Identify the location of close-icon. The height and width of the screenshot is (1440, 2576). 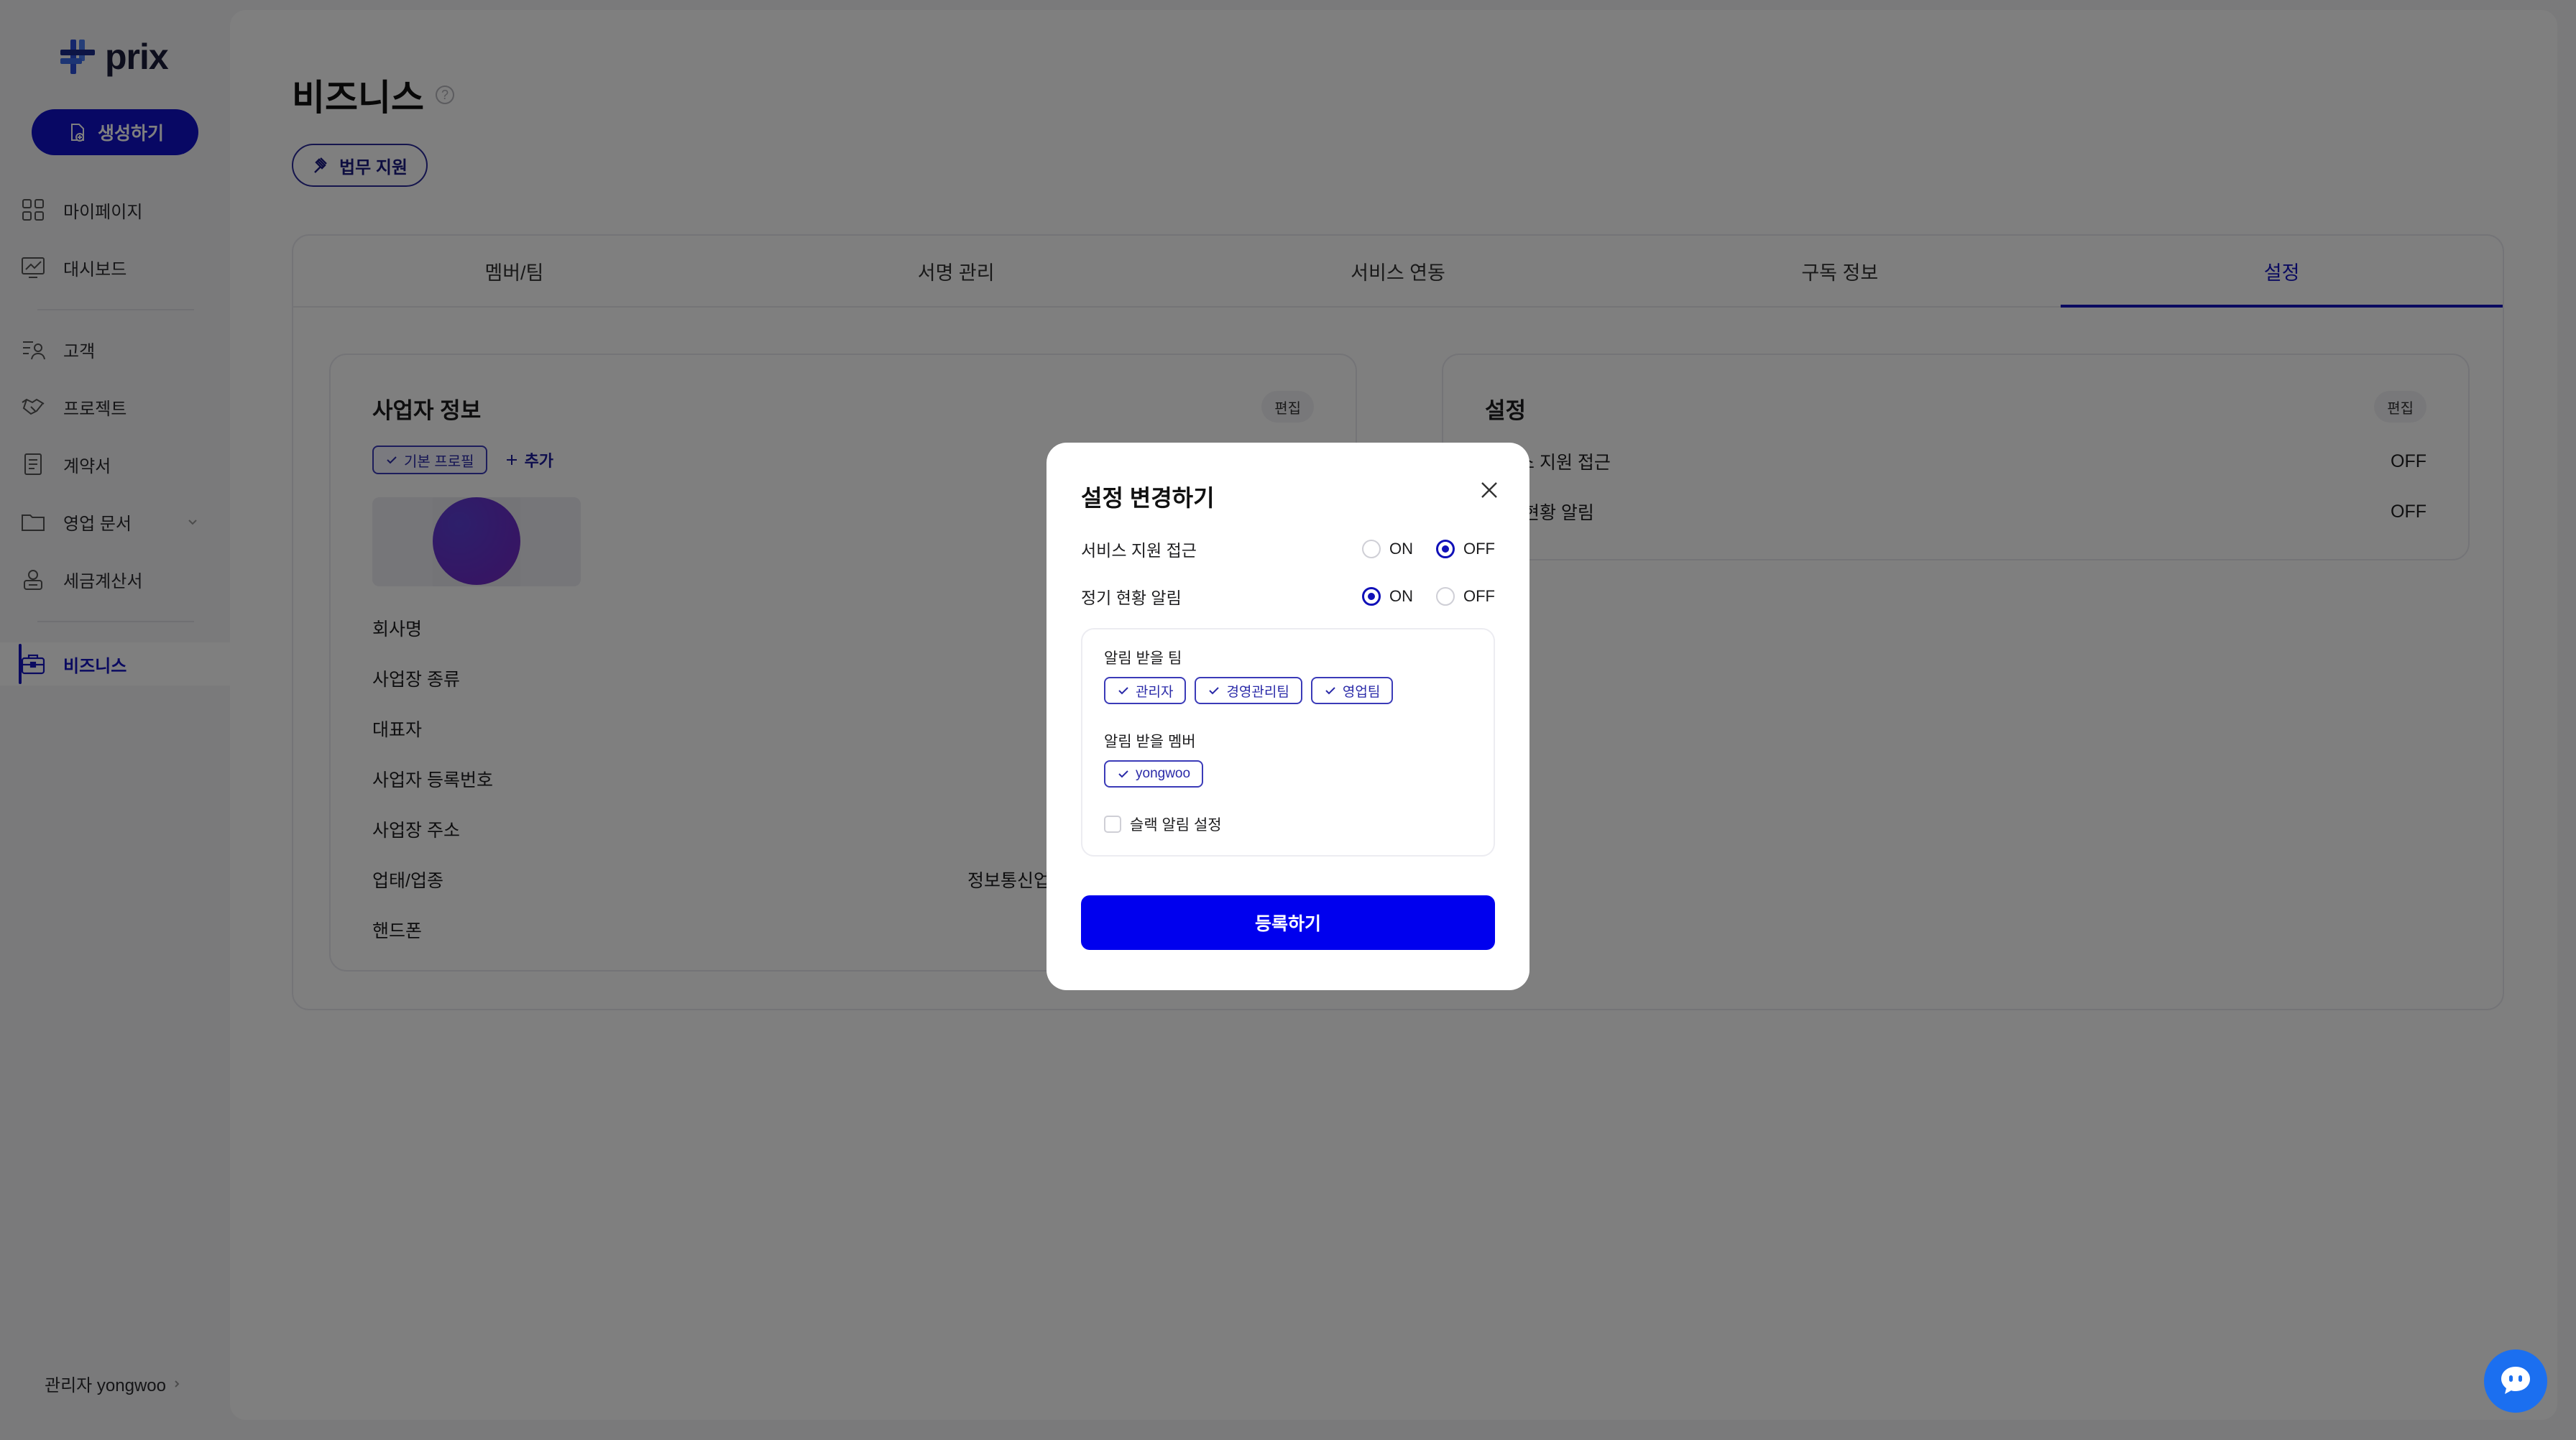
(1489, 490).